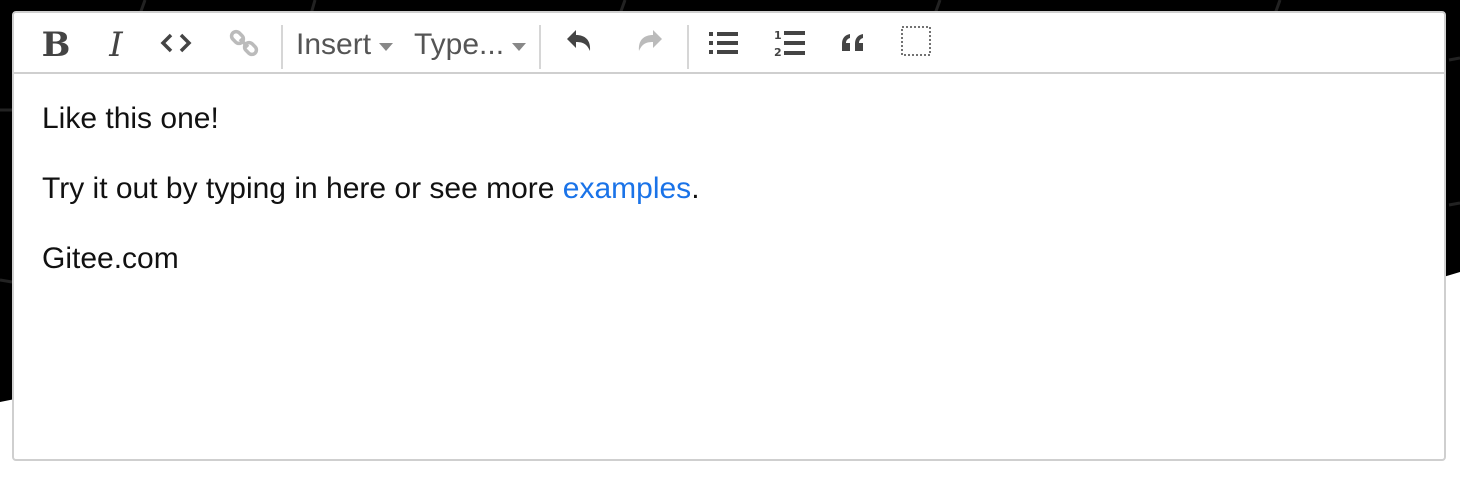 This screenshot has height=478, width=1460. I want to click on editor-toolbar: B I Insert Type... 1 2, so click(729, 43).